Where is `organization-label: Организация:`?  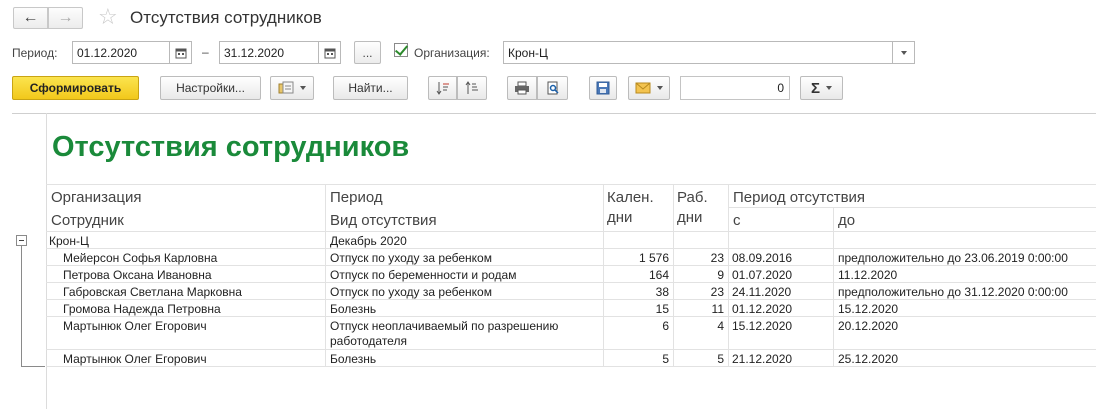
organization-label: Организация: is located at coordinates (452, 53).